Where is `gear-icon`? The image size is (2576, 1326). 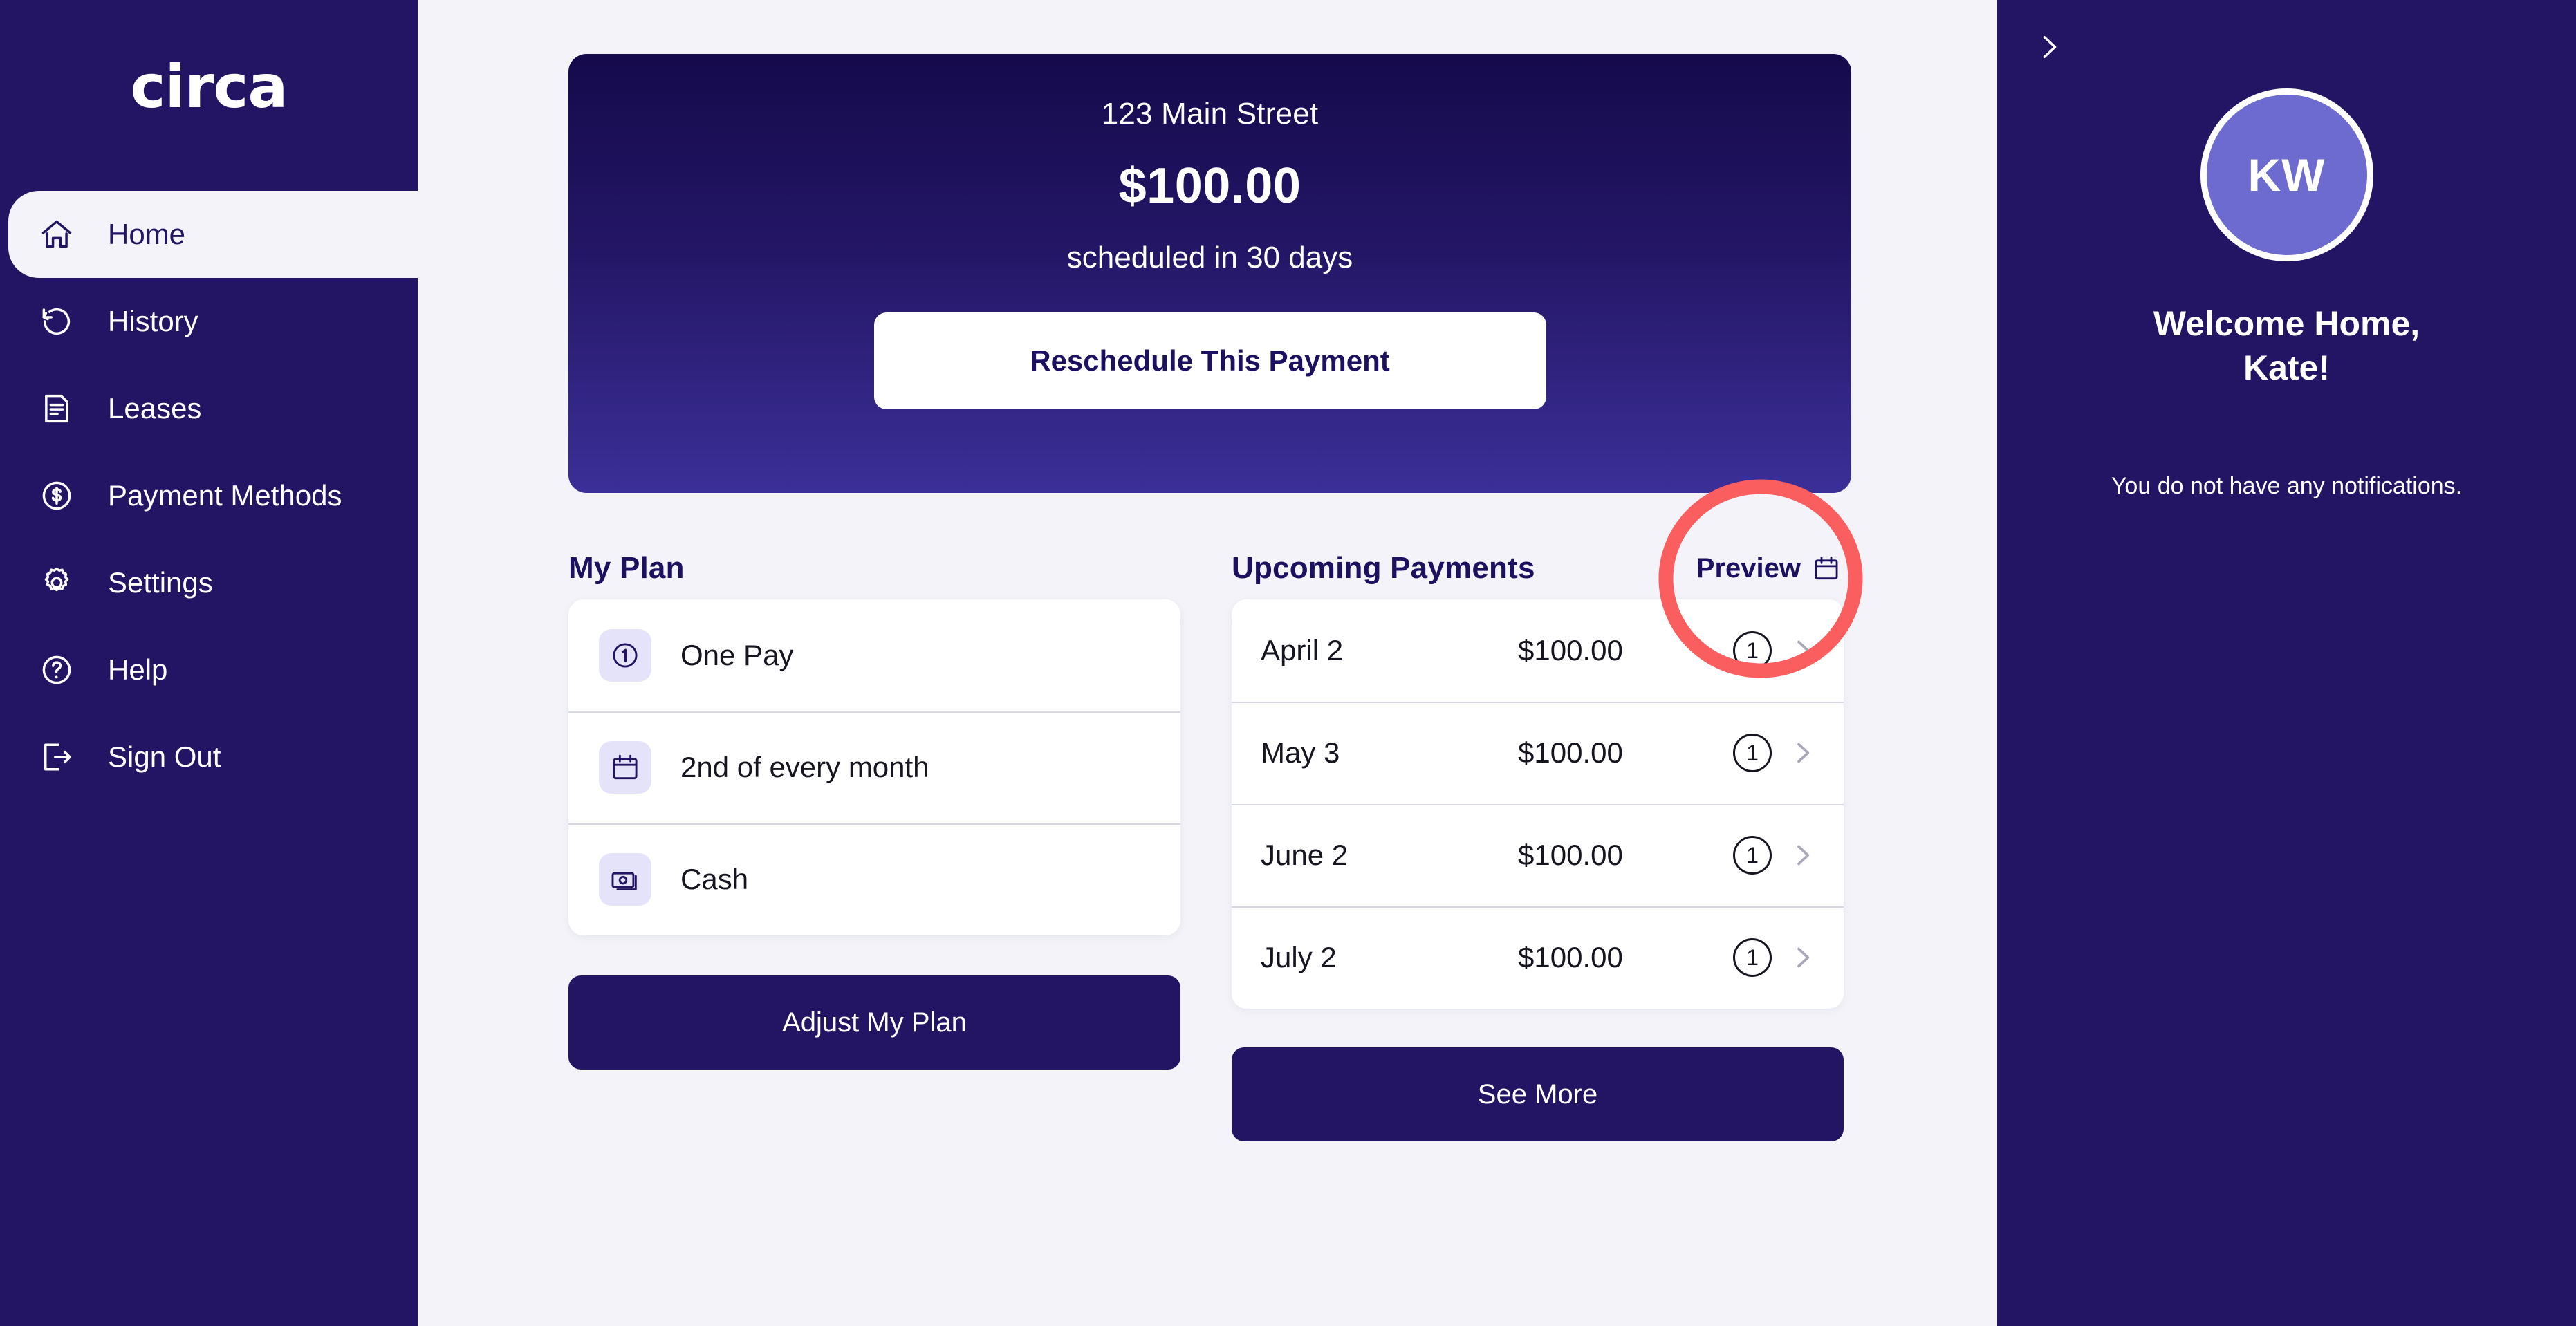
gear-icon is located at coordinates (56, 582).